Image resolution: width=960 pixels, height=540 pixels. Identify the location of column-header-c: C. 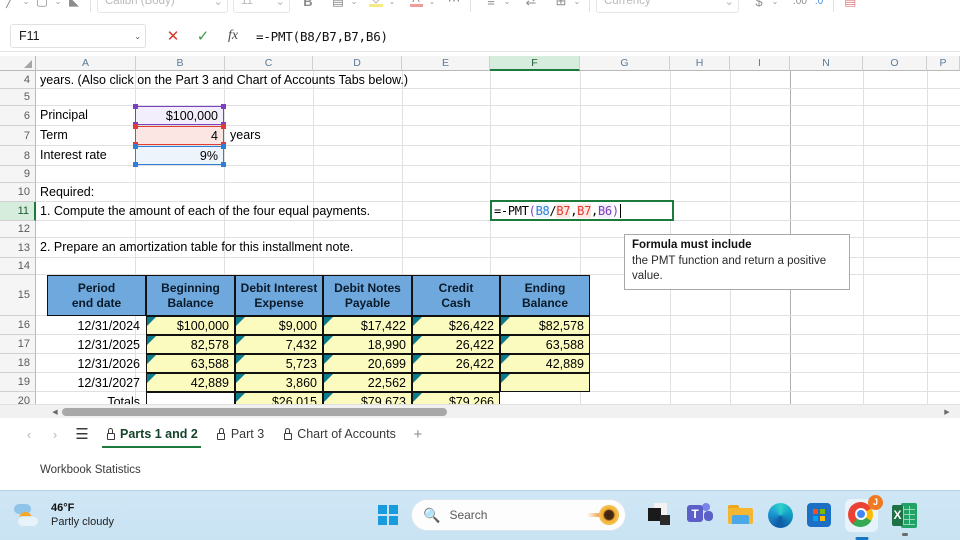
(269, 63).